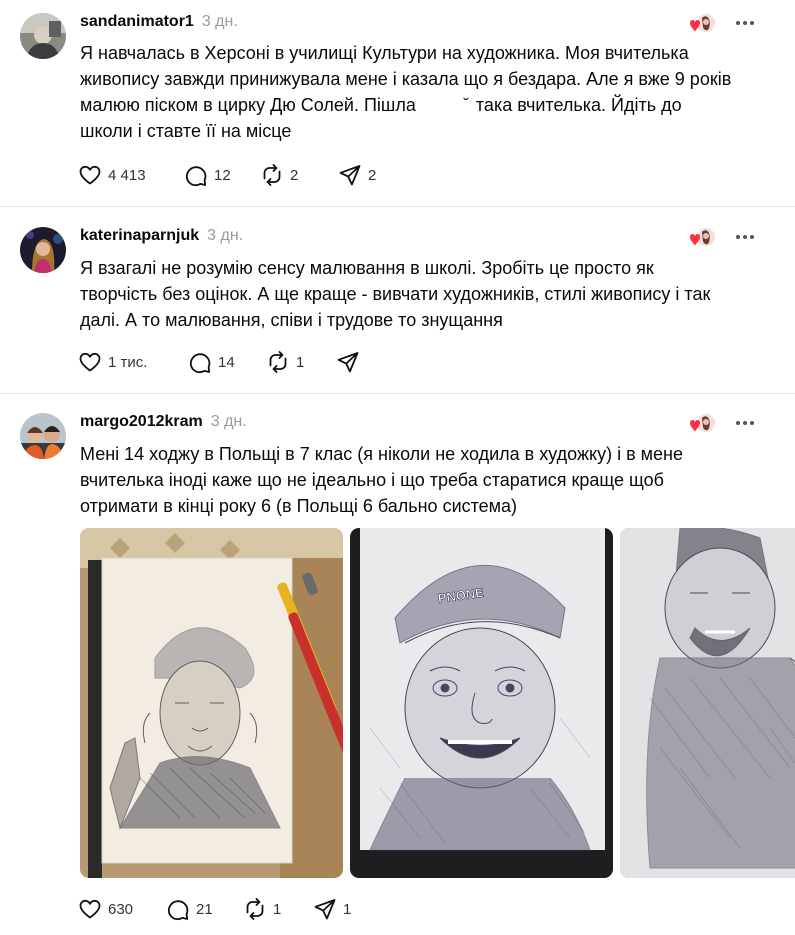 This screenshot has height=935, width=795. Describe the element at coordinates (347, 909) in the screenshot. I see `share-count: 1` at that location.